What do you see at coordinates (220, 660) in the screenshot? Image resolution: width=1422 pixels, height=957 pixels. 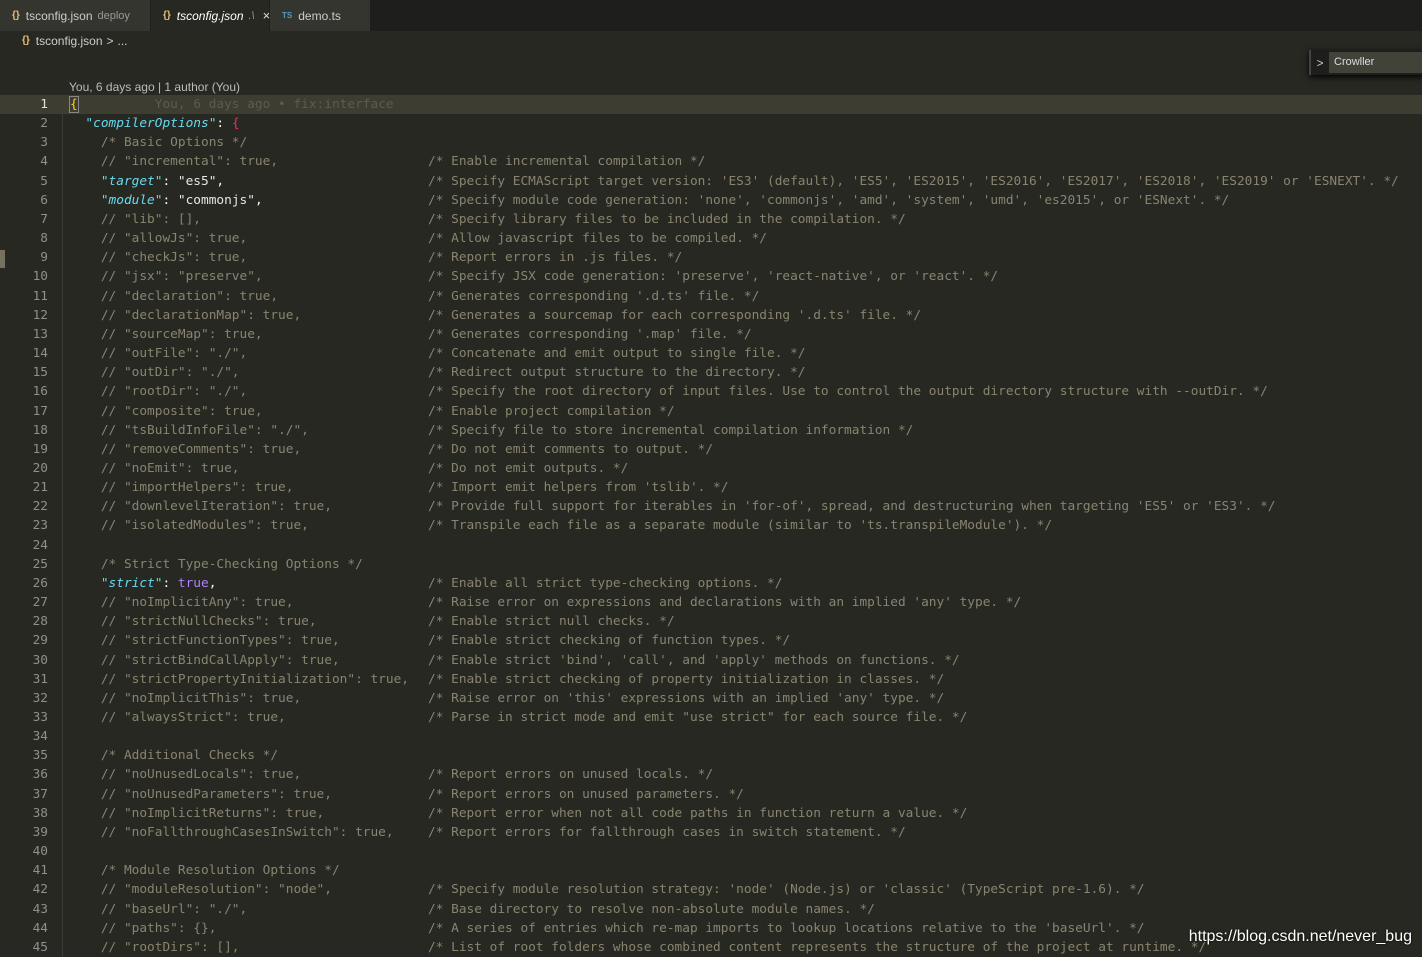 I see `code-comment: // "strictBindCallApply": true,` at bounding box center [220, 660].